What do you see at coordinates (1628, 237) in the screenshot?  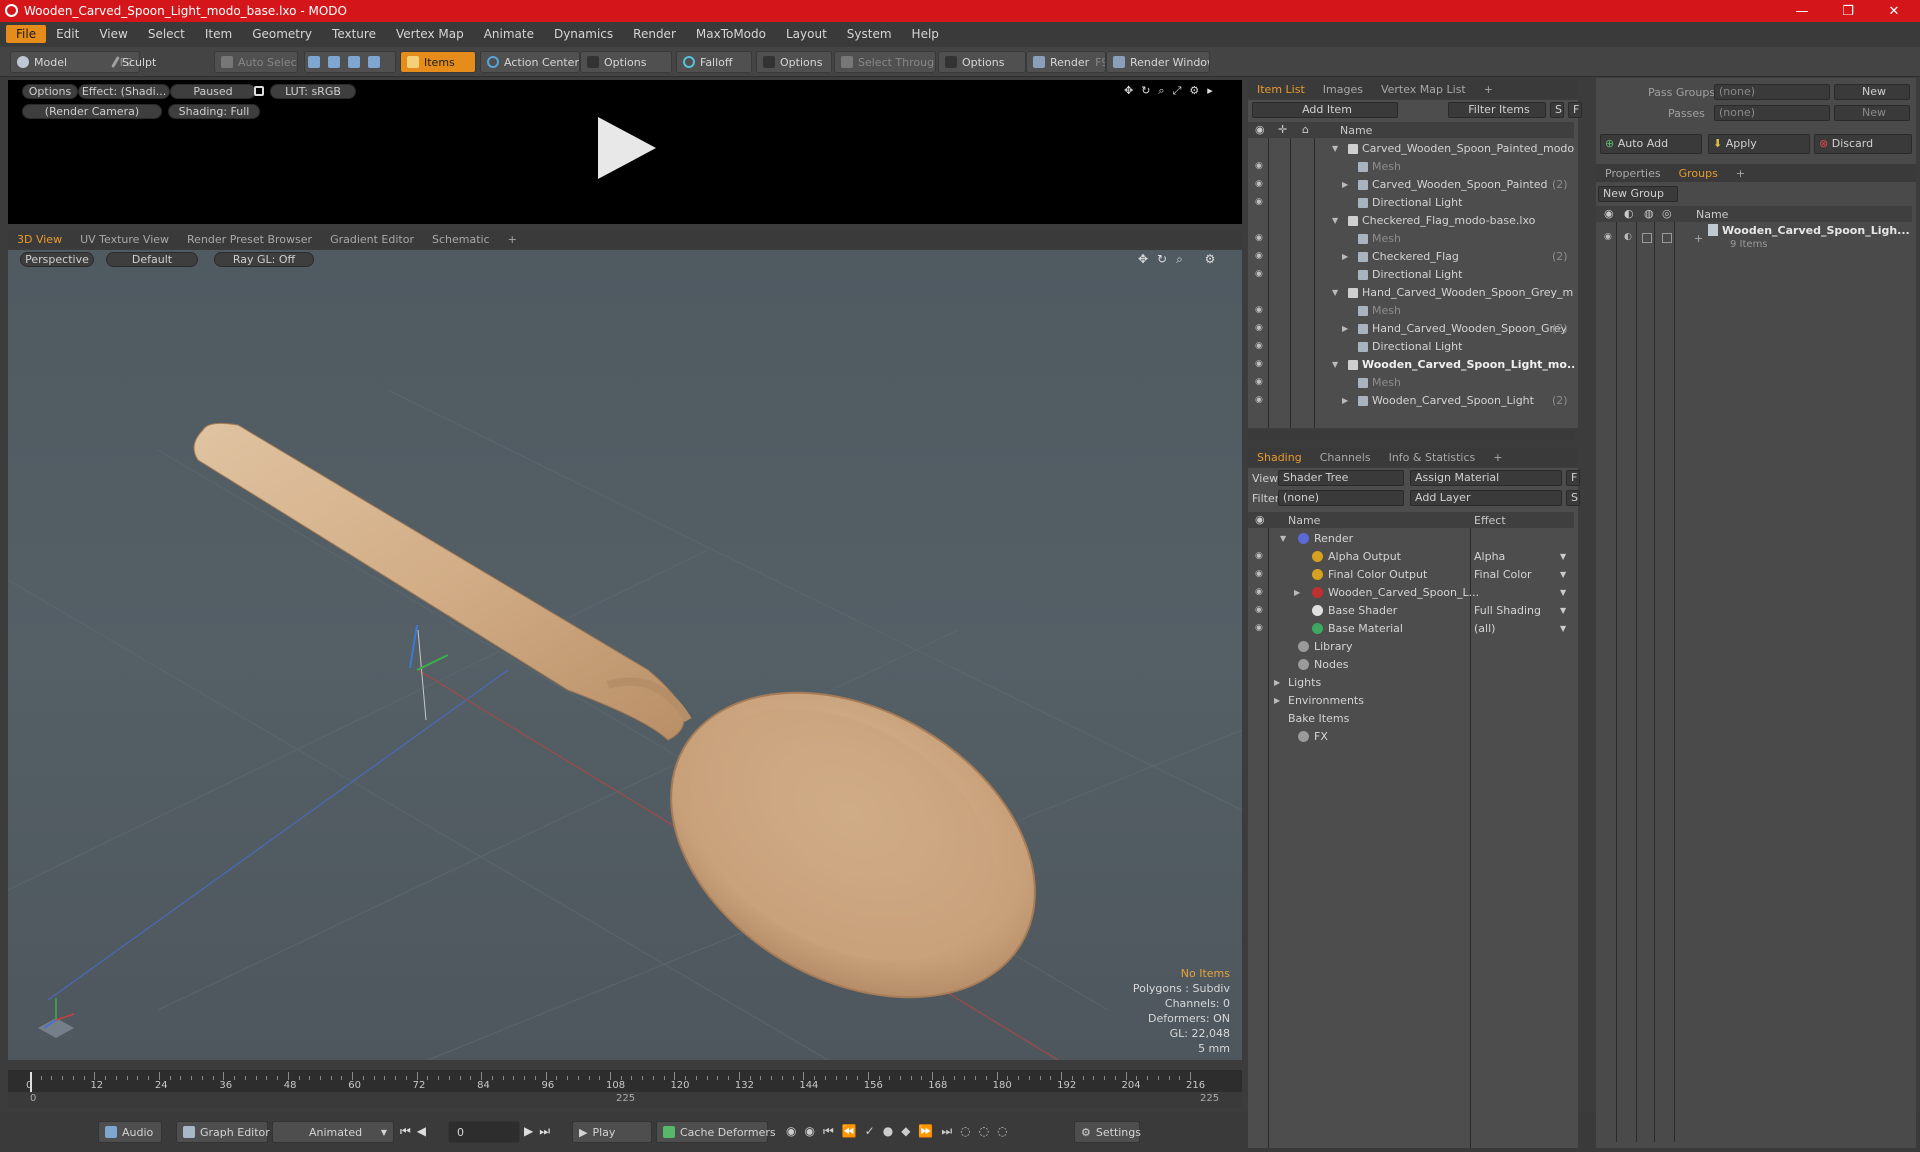 I see `render-toggle-icon: ◐` at bounding box center [1628, 237].